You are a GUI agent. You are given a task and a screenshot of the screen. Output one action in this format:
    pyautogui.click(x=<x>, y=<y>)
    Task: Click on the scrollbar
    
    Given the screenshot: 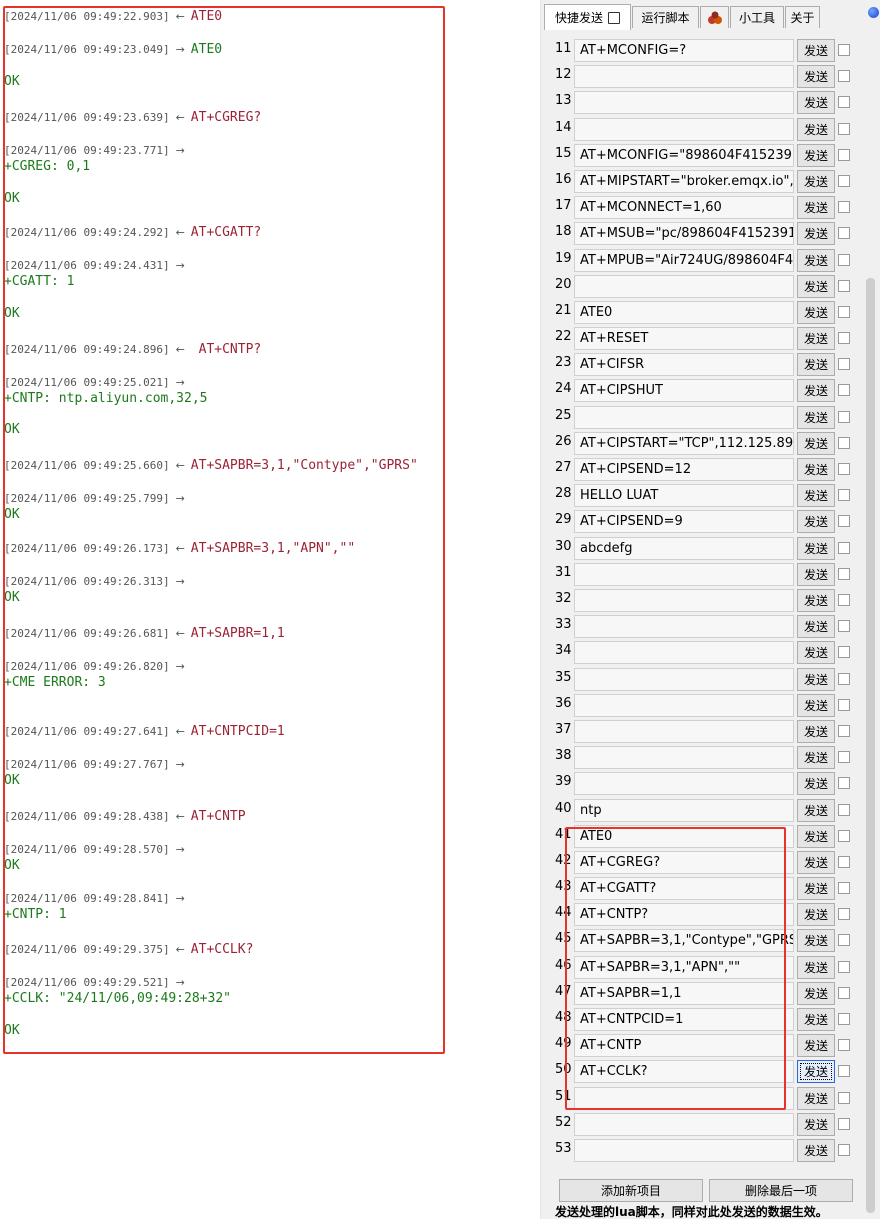 What is the action you would take?
    pyautogui.click(x=870, y=745)
    